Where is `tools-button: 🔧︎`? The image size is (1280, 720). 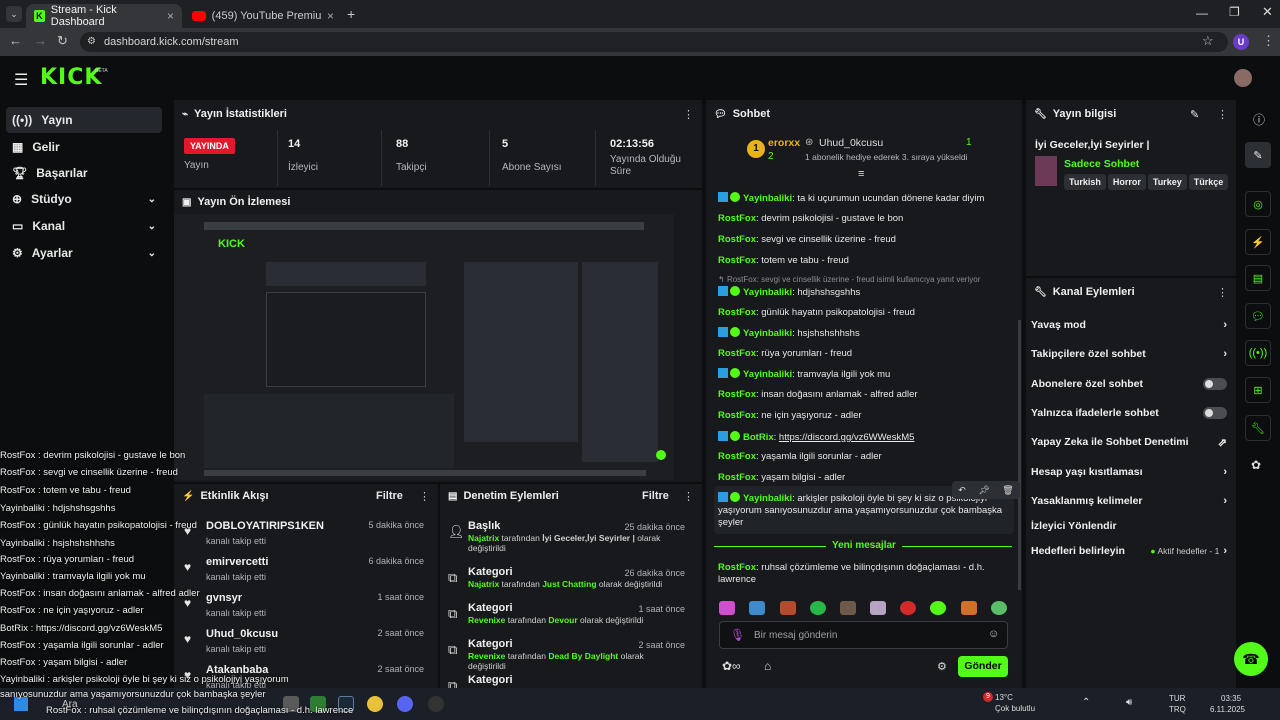
tools-button: 🔧︎ is located at coordinates (1258, 428).